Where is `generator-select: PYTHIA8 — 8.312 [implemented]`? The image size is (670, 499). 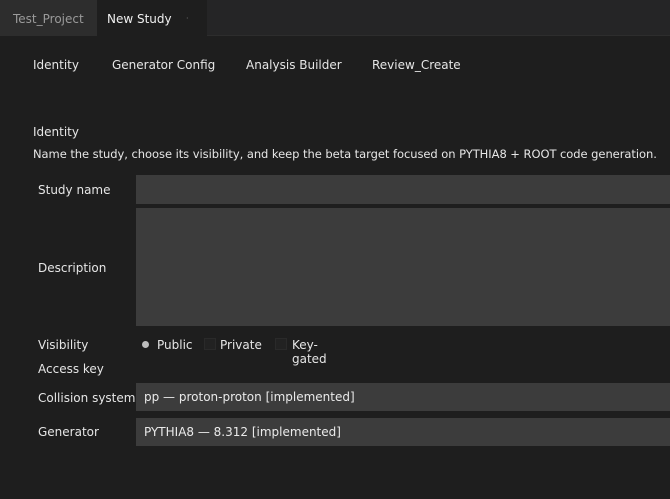 generator-select: PYTHIA8 — 8.312 [implemented] is located at coordinates (403, 432).